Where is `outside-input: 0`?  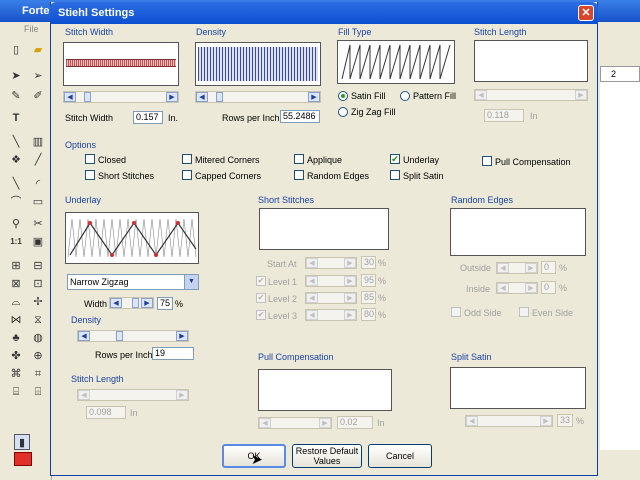
outside-input: 0 is located at coordinates (548, 267).